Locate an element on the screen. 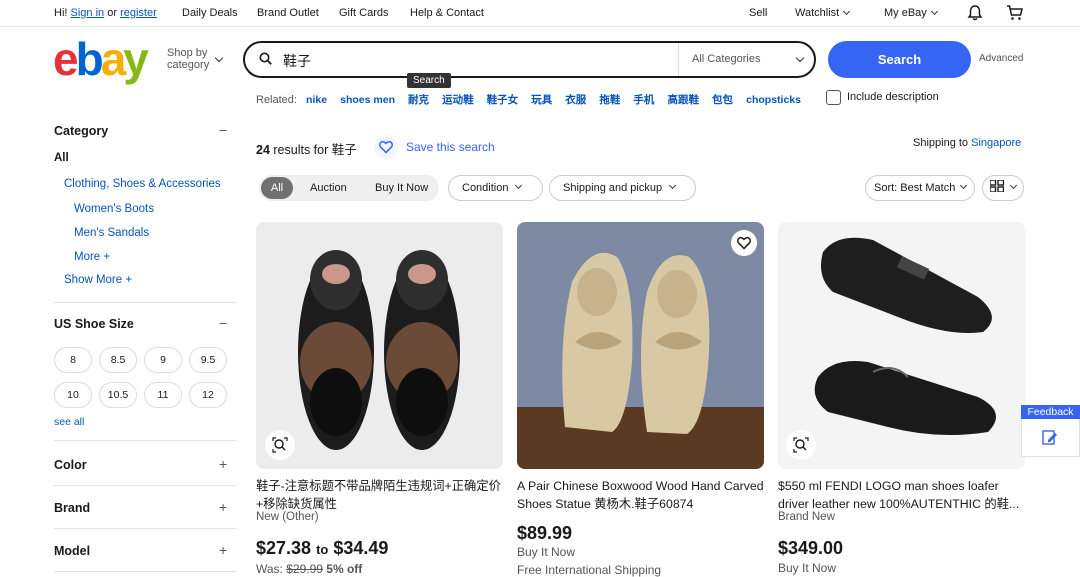 The height and width of the screenshot is (577, 1080). shipping-pickup-filter: Shipping and pickup is located at coordinates (622, 188).